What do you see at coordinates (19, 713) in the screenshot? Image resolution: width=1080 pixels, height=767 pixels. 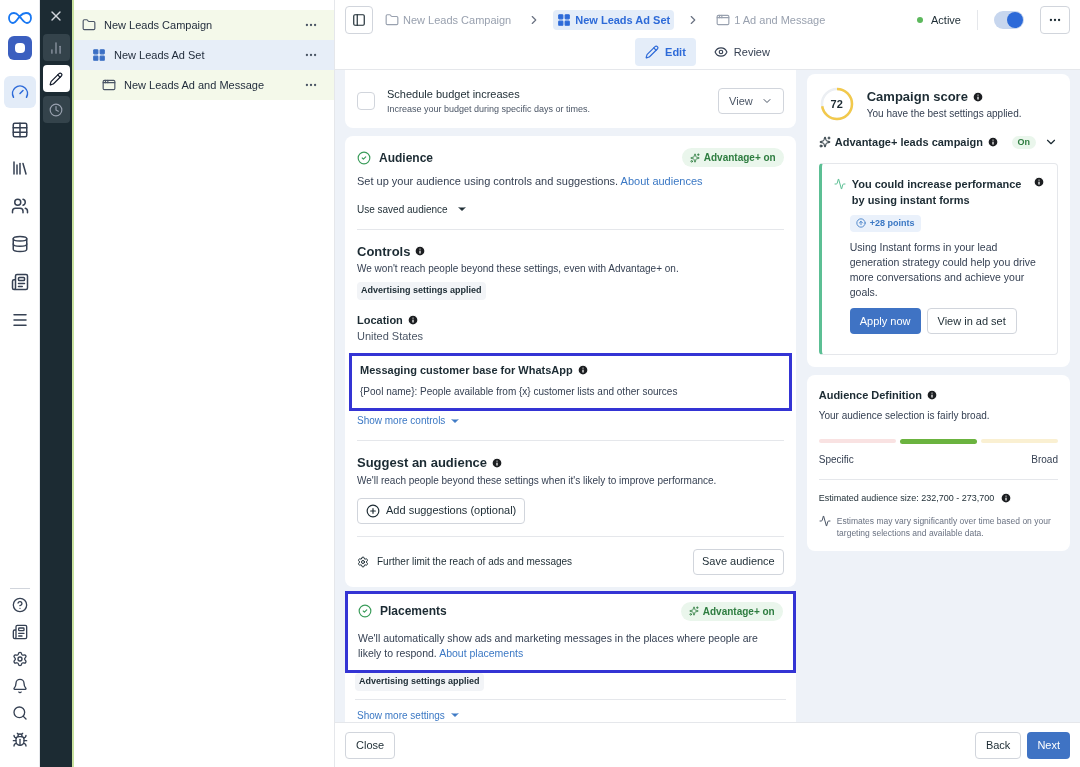 I see `search-icon` at bounding box center [19, 713].